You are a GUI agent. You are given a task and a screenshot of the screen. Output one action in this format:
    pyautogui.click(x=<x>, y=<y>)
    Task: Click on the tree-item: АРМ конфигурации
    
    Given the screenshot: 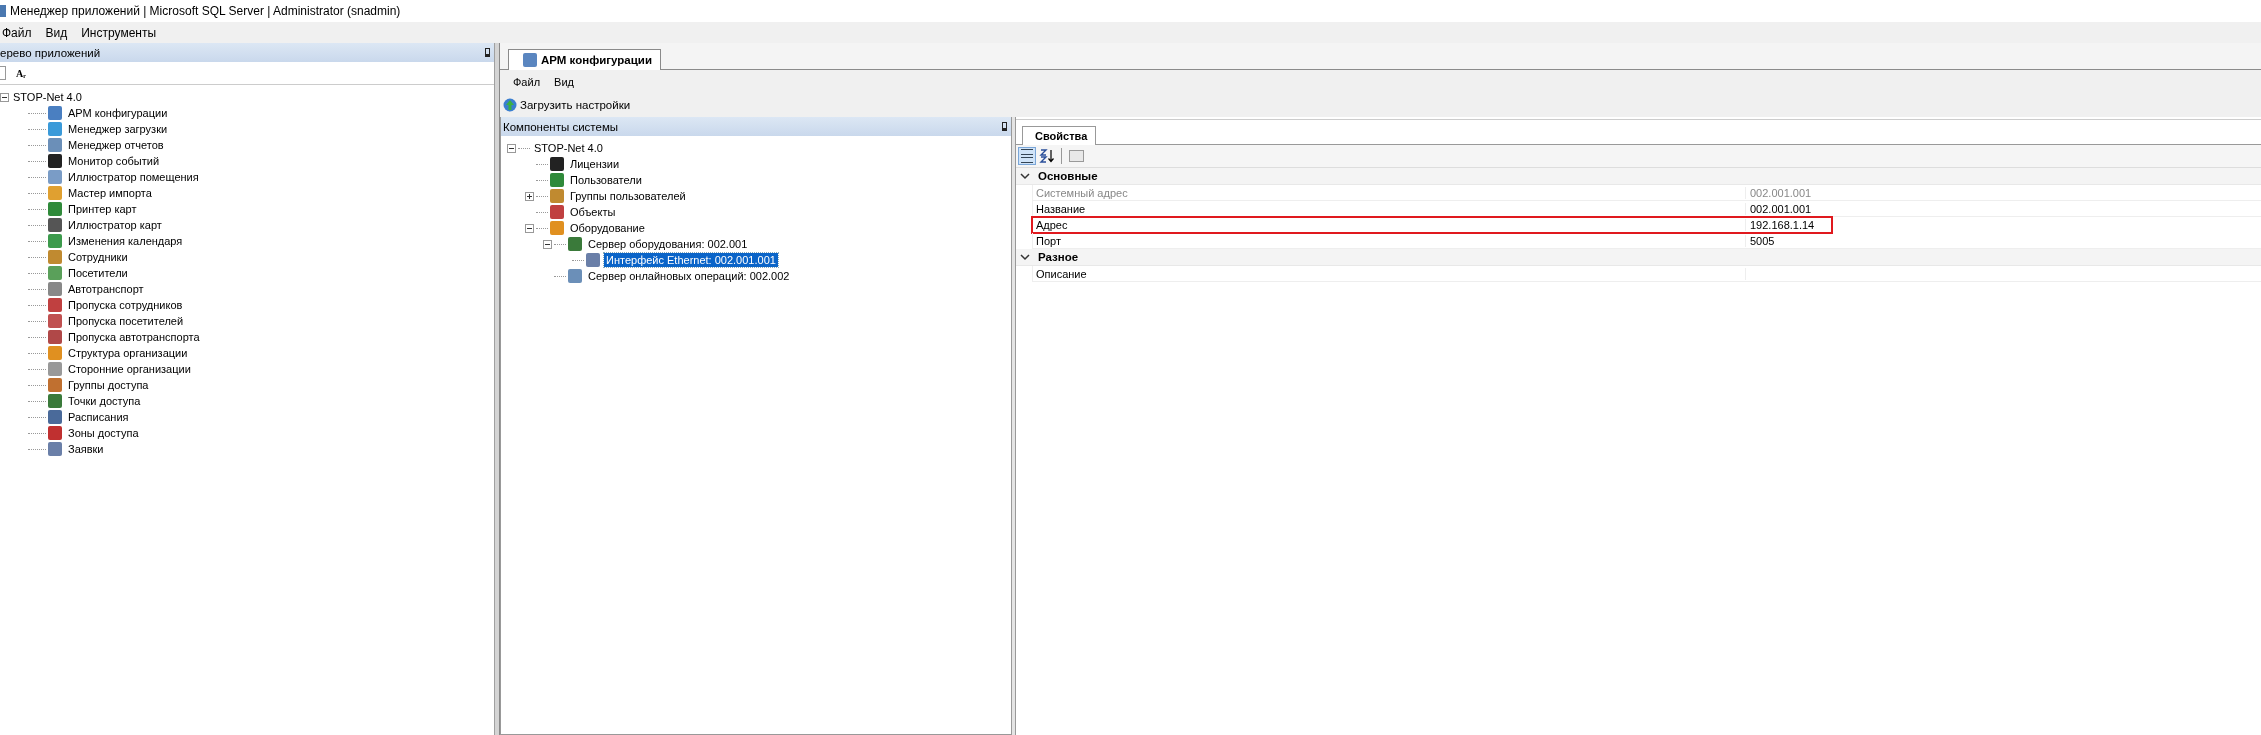 What is the action you would take?
    pyautogui.click(x=118, y=113)
    